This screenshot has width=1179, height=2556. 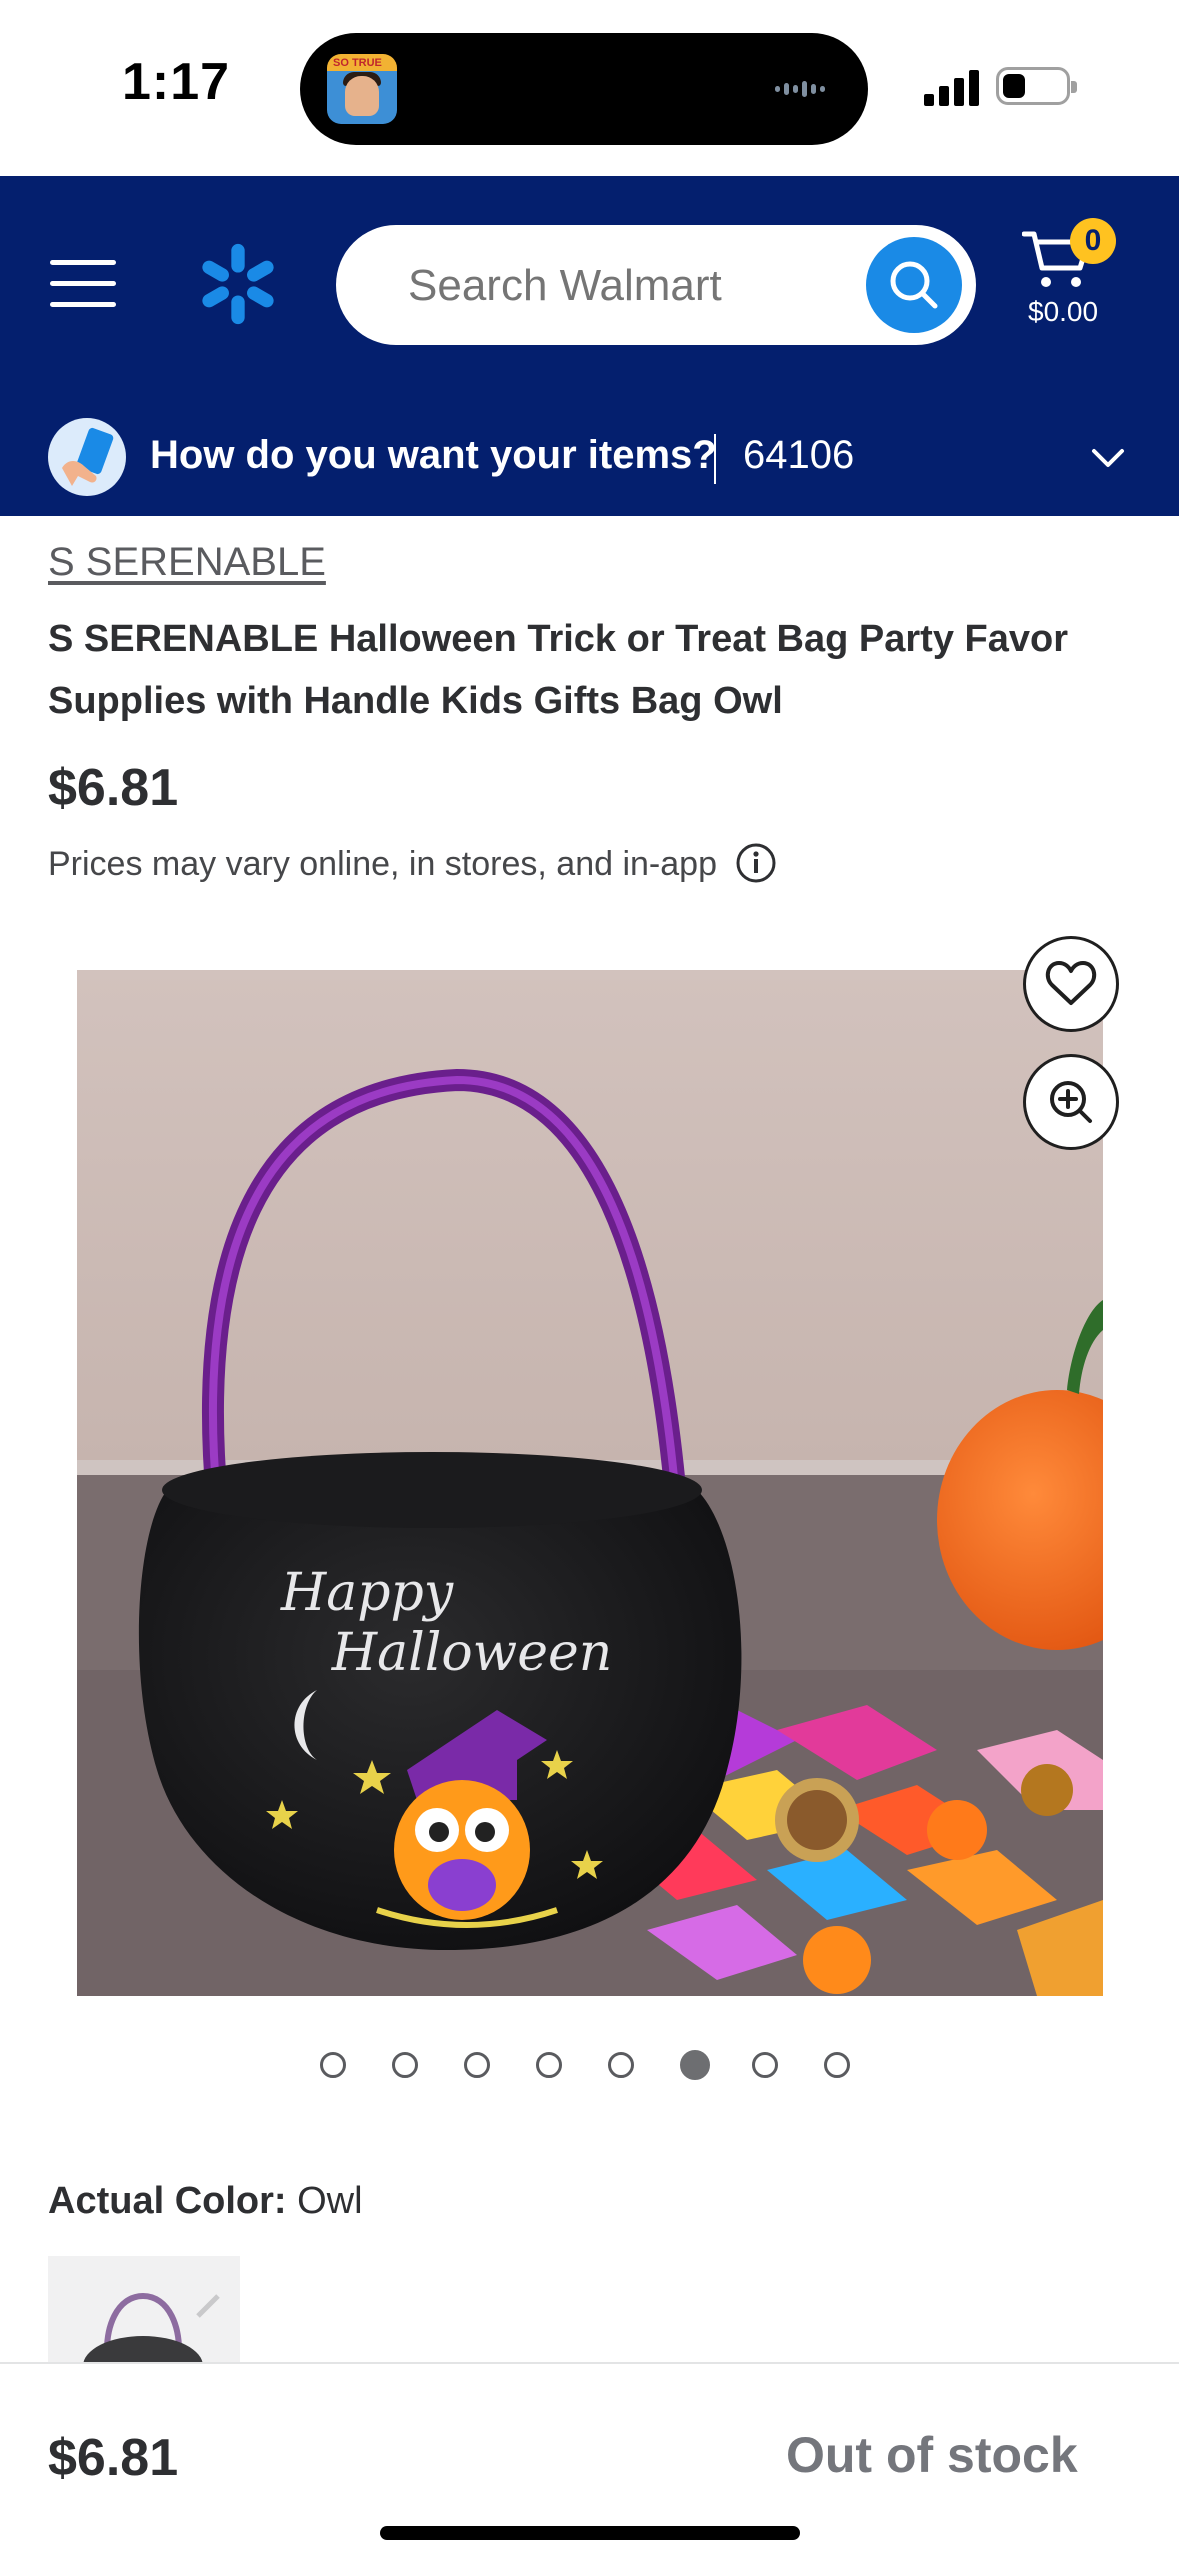 I want to click on signal-icon, so click(x=952, y=88).